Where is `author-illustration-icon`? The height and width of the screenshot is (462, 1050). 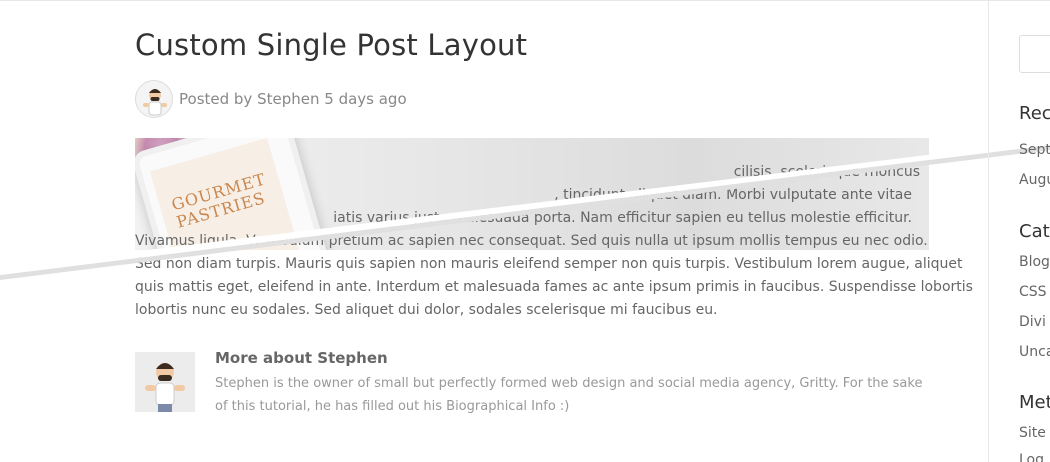 author-illustration-icon is located at coordinates (165, 382).